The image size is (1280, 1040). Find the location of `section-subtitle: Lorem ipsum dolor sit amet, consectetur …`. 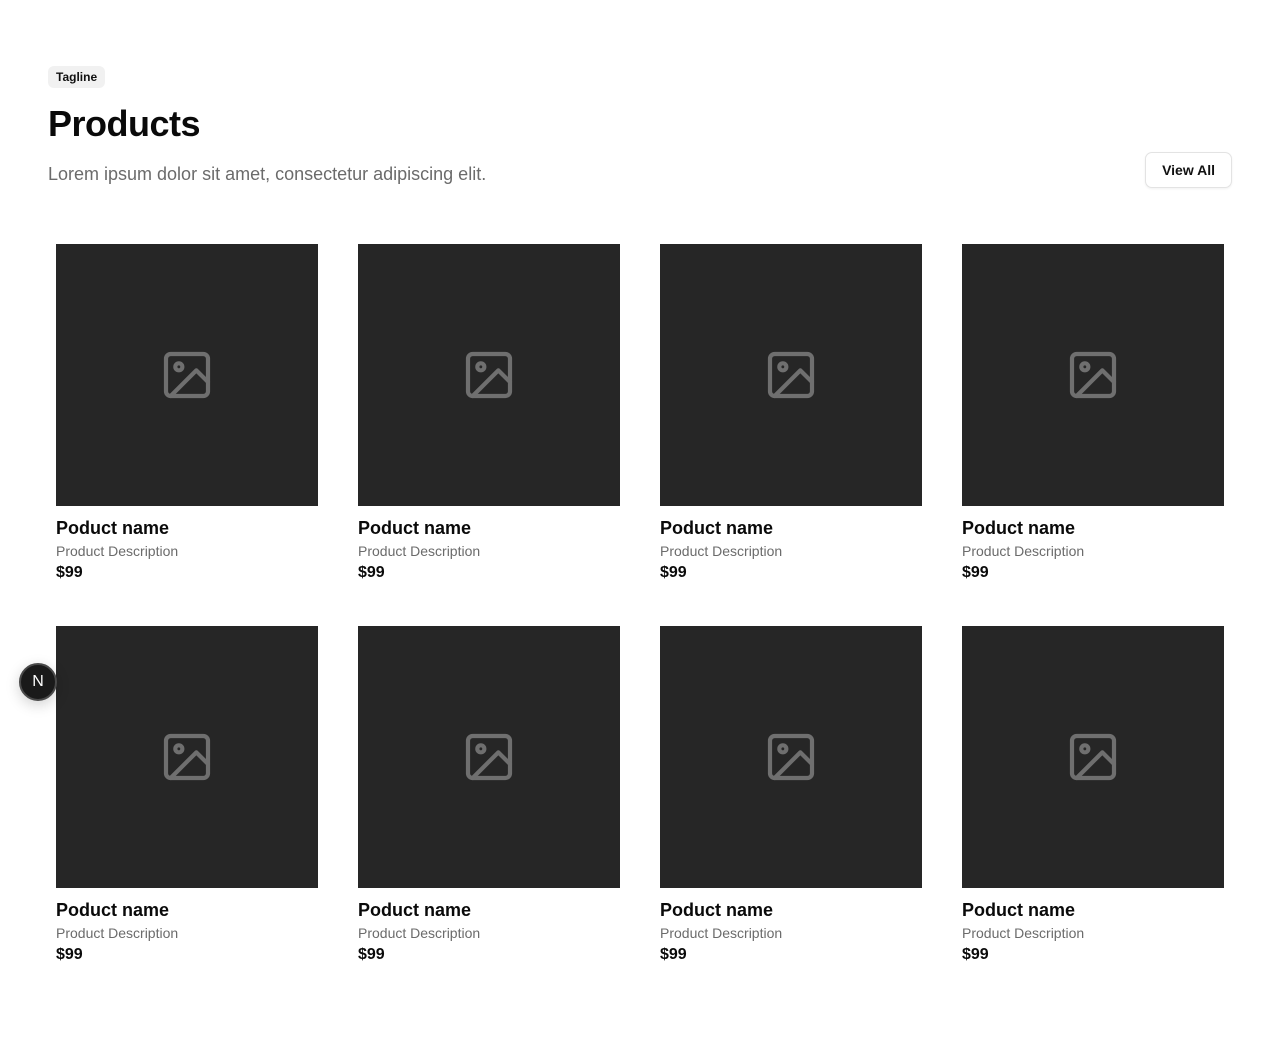

section-subtitle: Lorem ipsum dolor sit amet, consectetur … is located at coordinates (267, 174).